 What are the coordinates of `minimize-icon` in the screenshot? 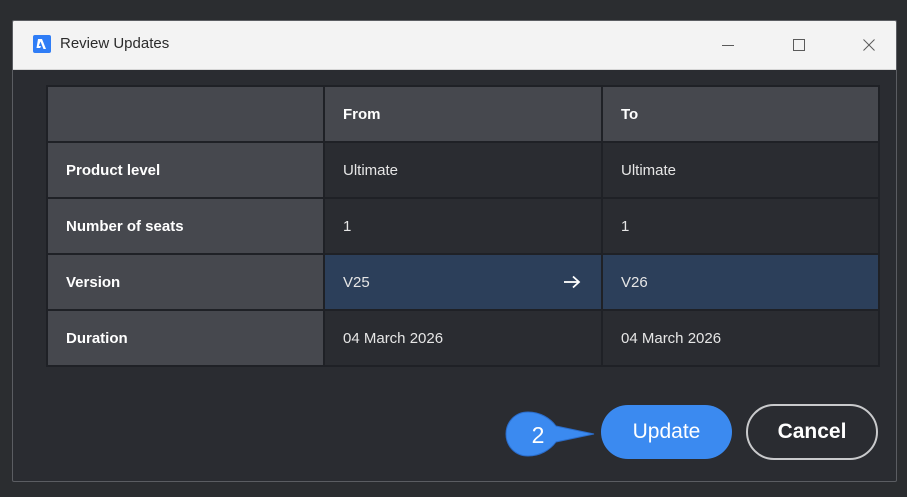 It's located at (728, 45).